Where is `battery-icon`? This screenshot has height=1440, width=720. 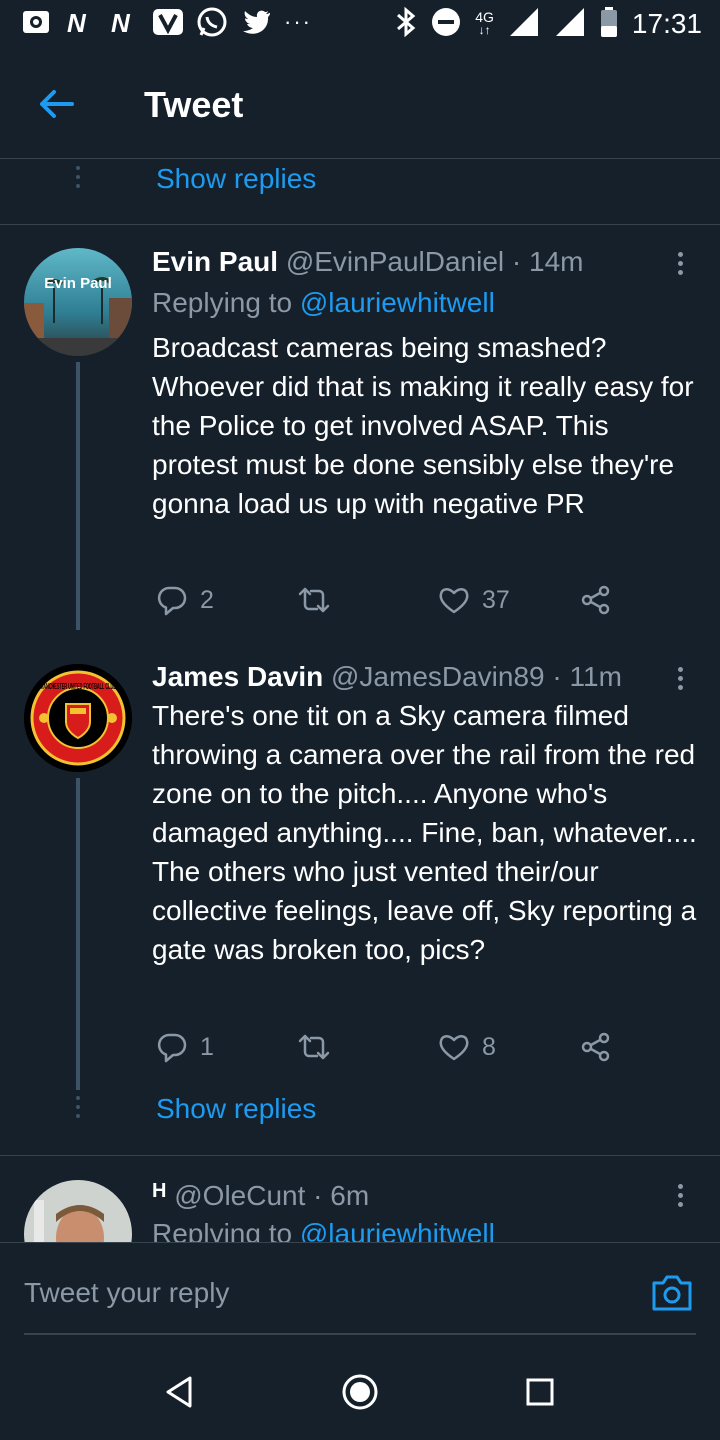 battery-icon is located at coordinates (609, 24).